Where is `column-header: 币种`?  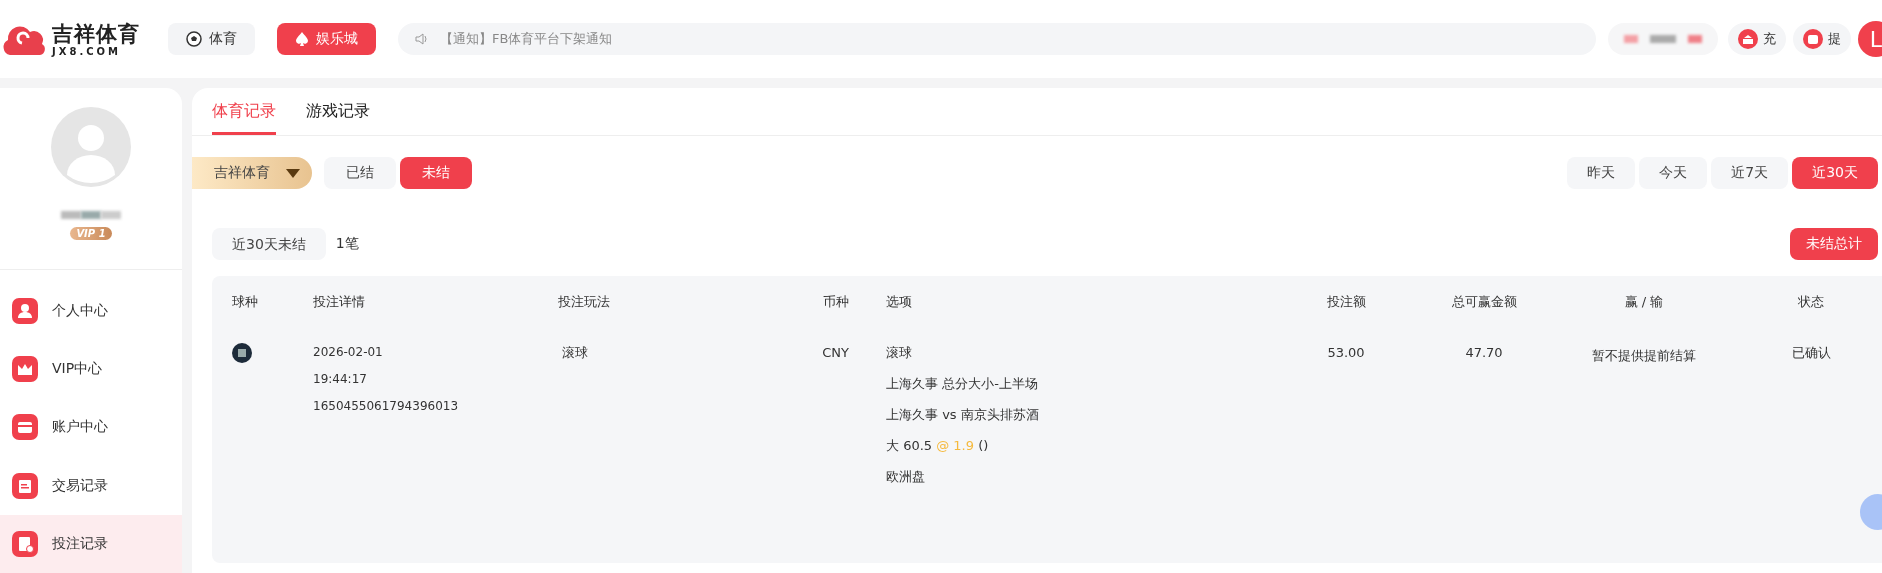
column-header: 币种 is located at coordinates (835, 302).